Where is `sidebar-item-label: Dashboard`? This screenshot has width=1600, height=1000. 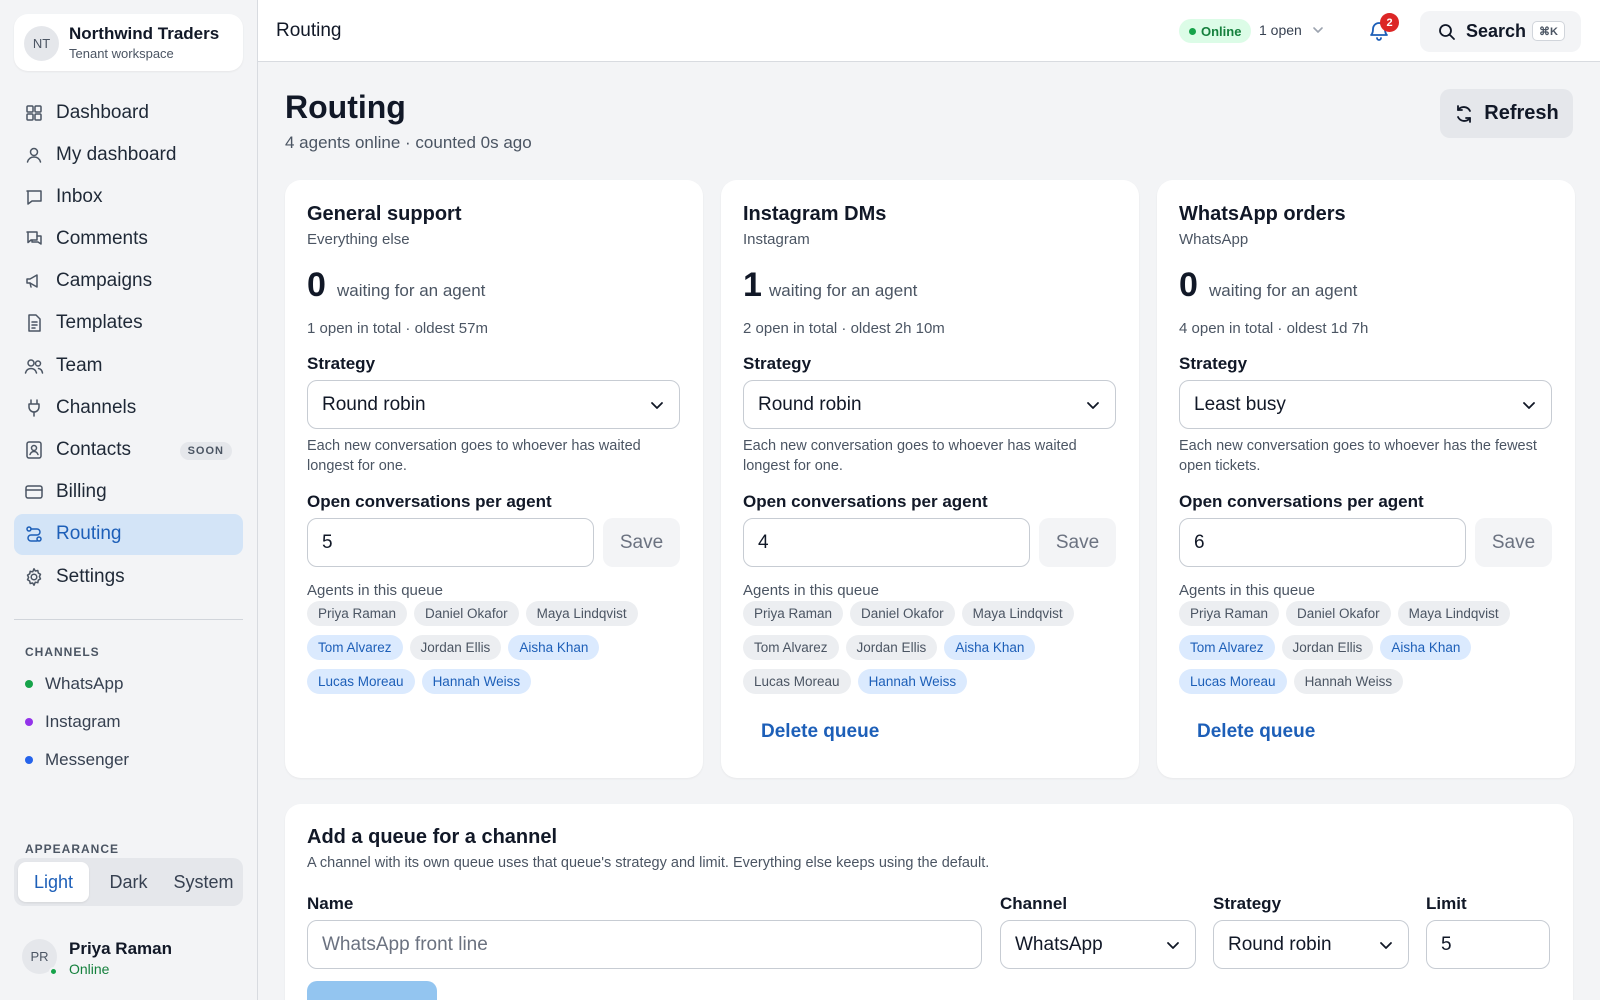 sidebar-item-label: Dashboard is located at coordinates (102, 112).